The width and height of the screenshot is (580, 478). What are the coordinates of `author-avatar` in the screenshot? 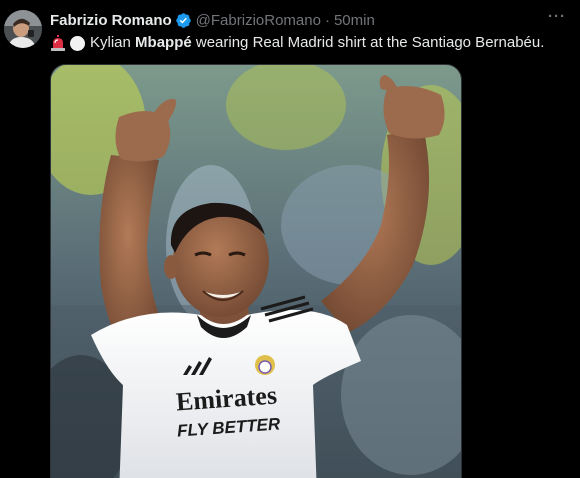 It's located at (23, 29).